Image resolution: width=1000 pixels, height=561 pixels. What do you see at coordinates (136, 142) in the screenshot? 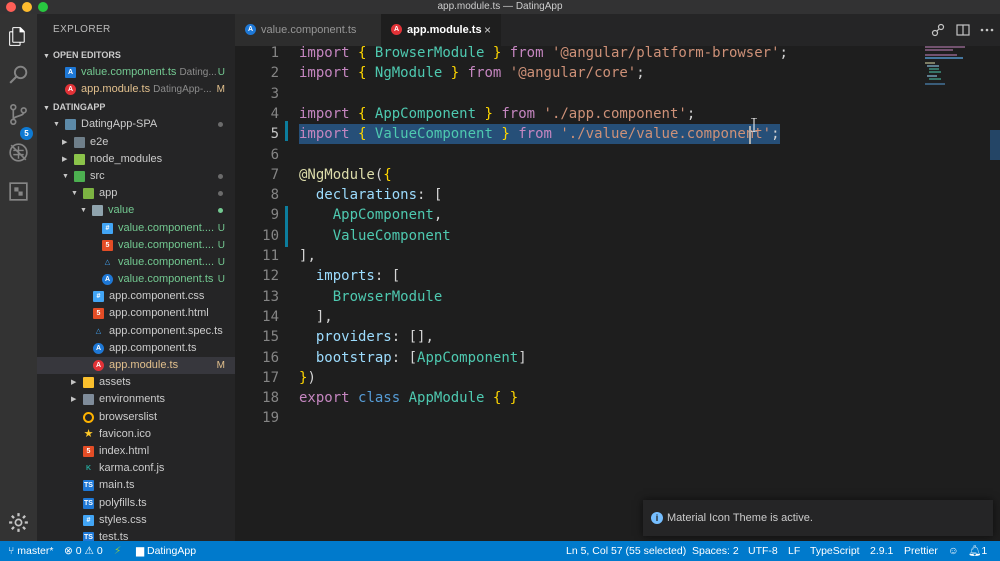
I see `tree-folder: ▶ e2e` at bounding box center [136, 142].